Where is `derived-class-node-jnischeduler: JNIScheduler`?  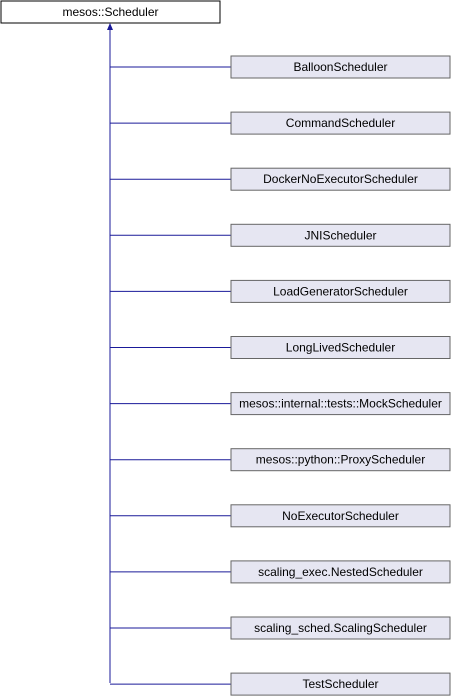 derived-class-node-jnischeduler: JNIScheduler is located at coordinates (340, 235).